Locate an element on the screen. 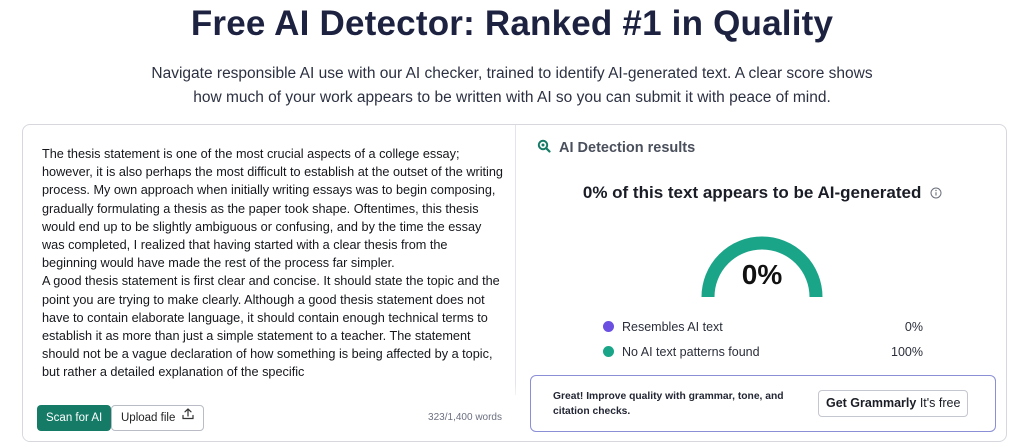  score-value: 0% is located at coordinates (762, 274).